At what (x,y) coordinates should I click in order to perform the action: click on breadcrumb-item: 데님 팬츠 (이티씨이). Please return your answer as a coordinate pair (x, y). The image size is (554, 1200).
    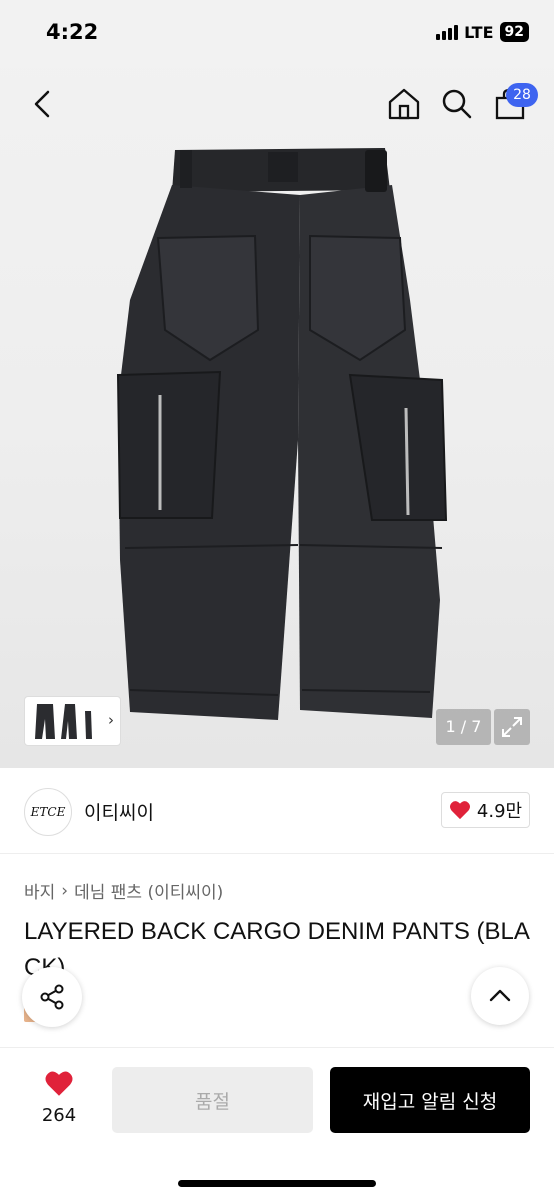
    Looking at the image, I should click on (148, 890).